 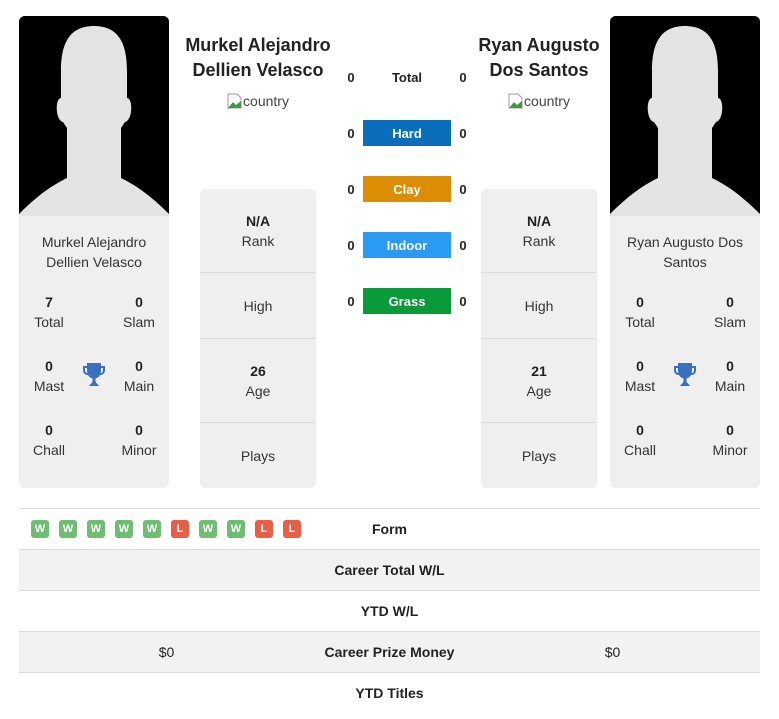 I want to click on player2-country: country, so click(x=539, y=101).